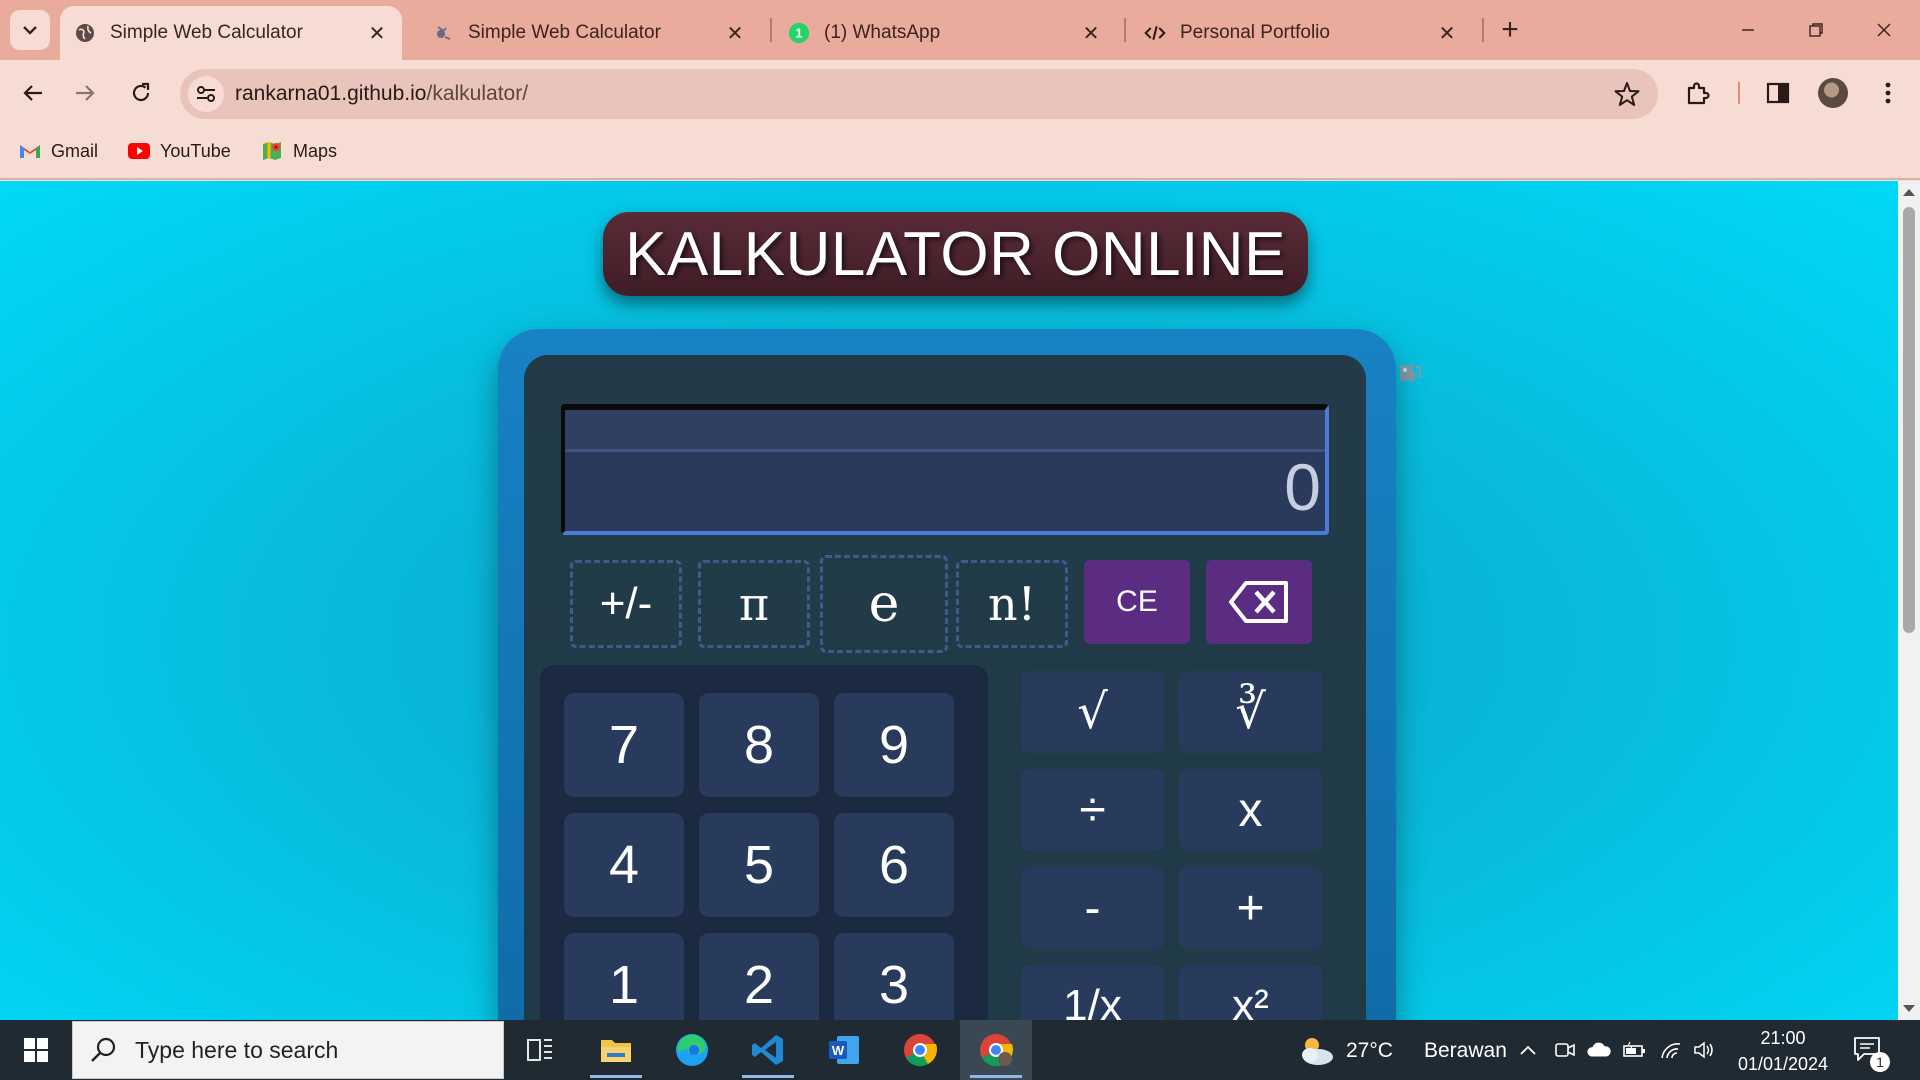  Describe the element at coordinates (1410, 372) in the screenshot. I see `broken-image-icon` at that location.